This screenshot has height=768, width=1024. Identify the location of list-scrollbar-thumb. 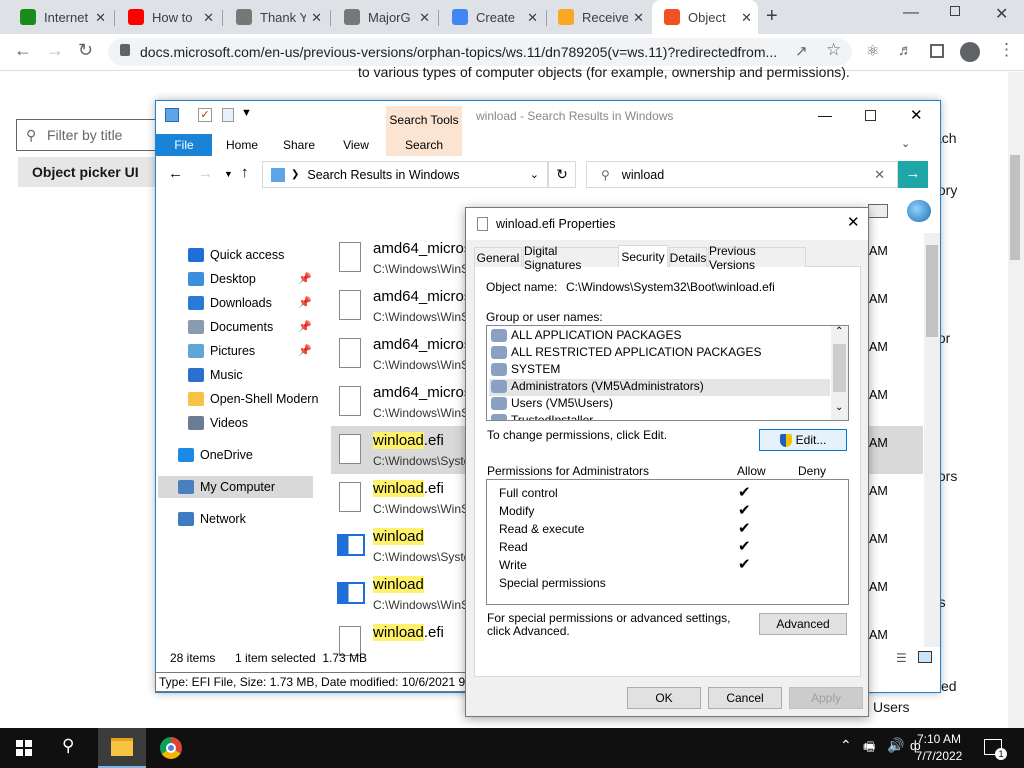
(932, 291).